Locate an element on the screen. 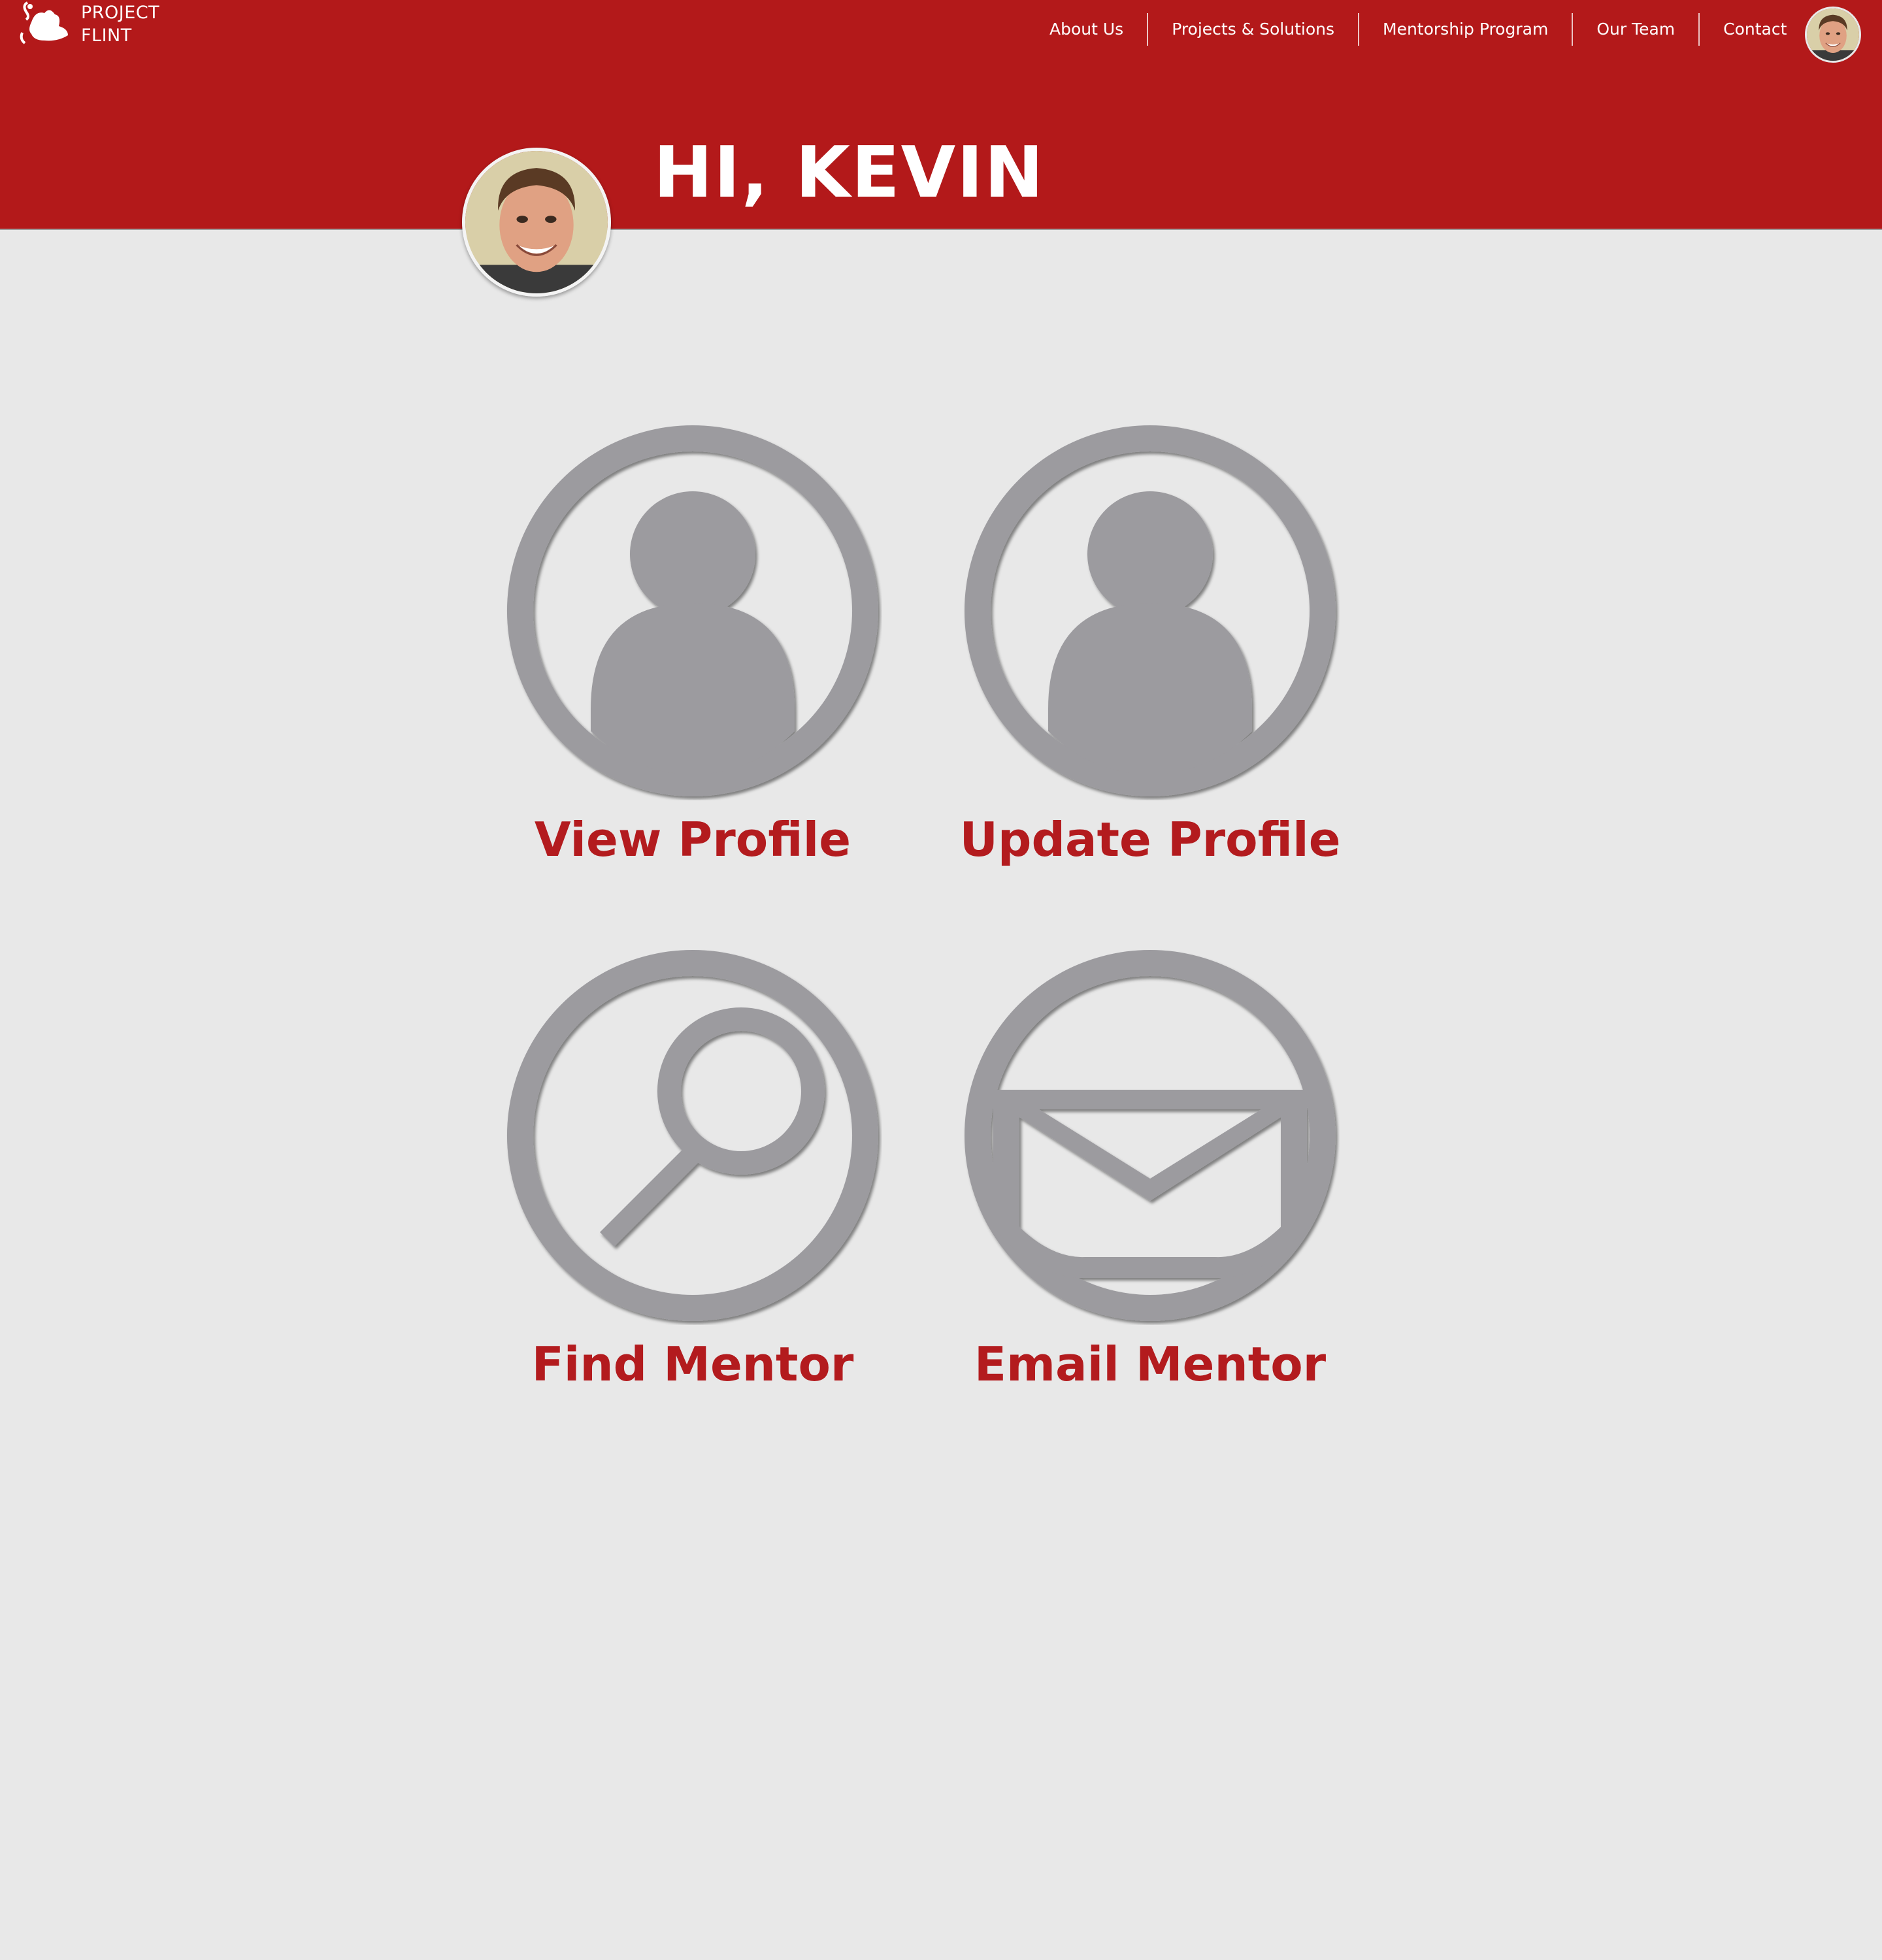  brand-logo: PROJECT FLINT is located at coordinates (93, 26).